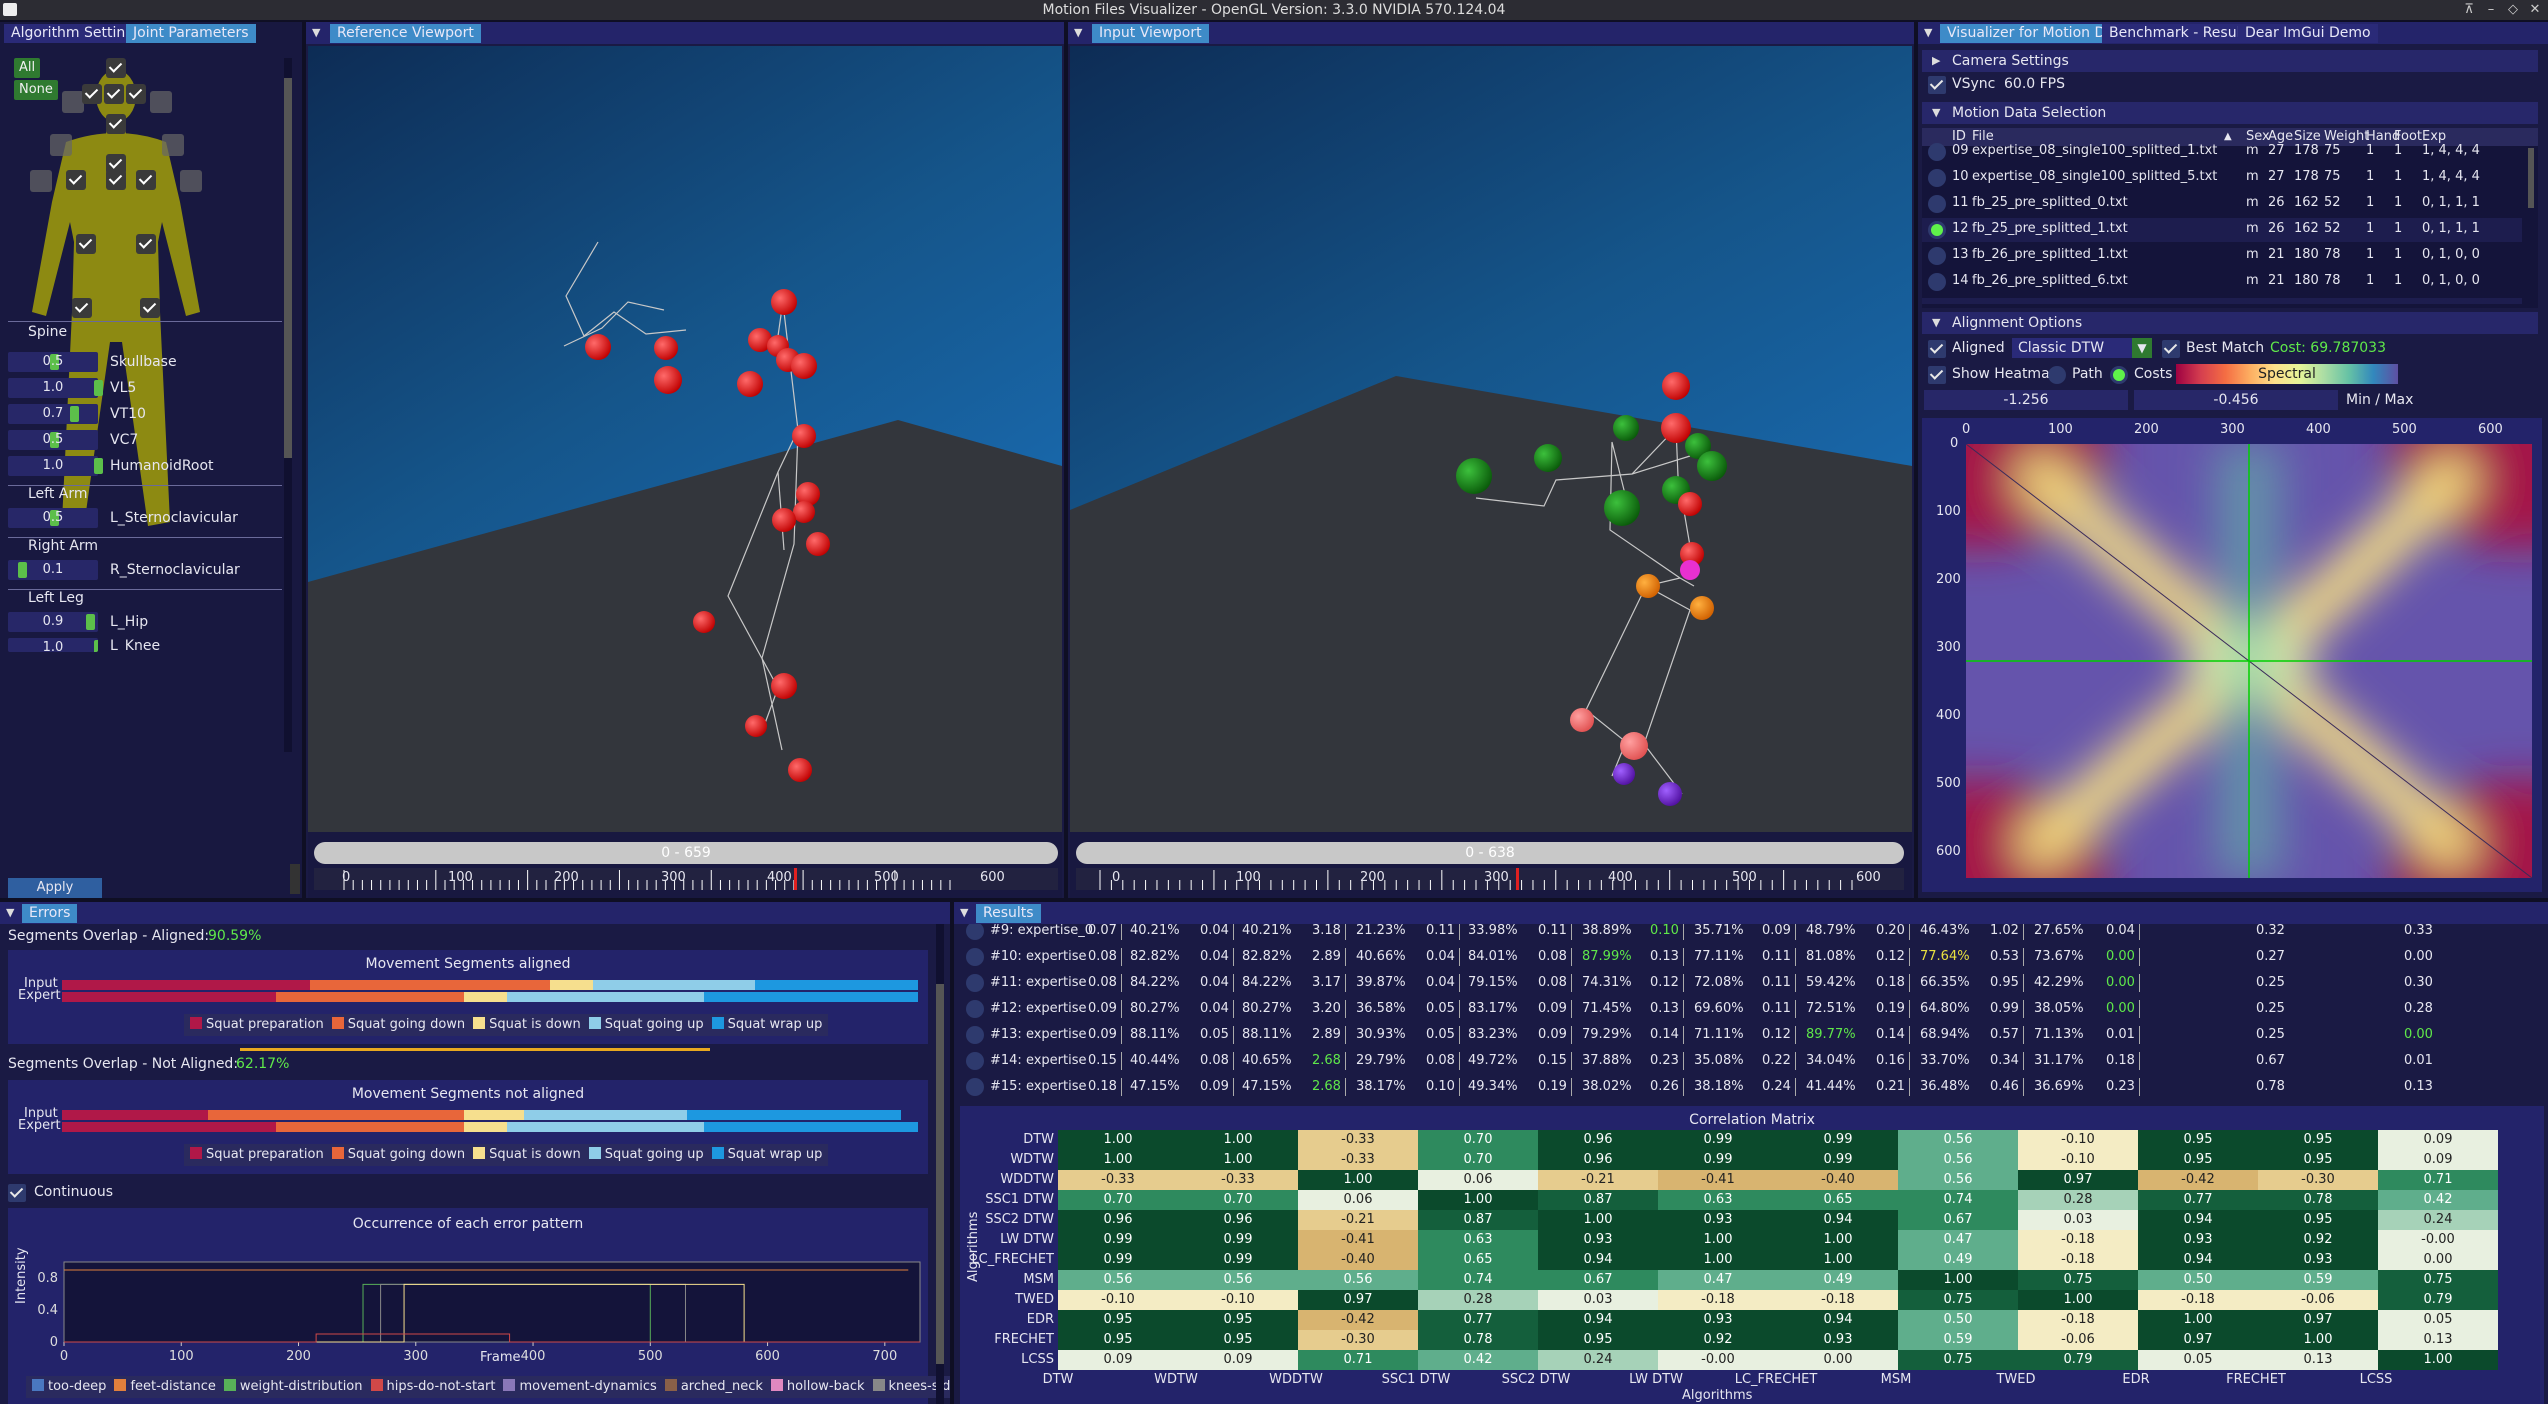 This screenshot has height=1404, width=2548. I want to click on joint-check-l-hip, so click(76, 180).